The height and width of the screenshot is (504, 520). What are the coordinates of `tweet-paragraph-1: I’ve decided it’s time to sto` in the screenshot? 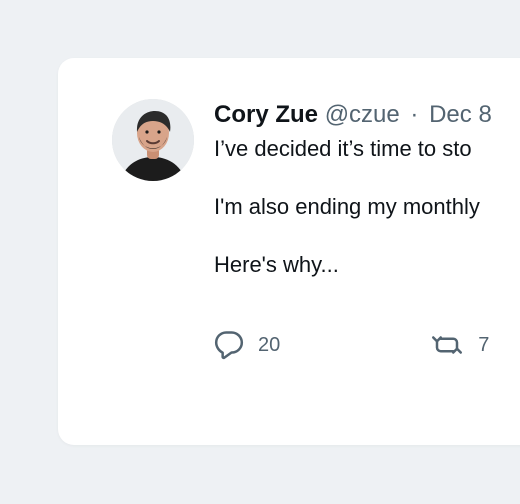 It's located at (343, 148).